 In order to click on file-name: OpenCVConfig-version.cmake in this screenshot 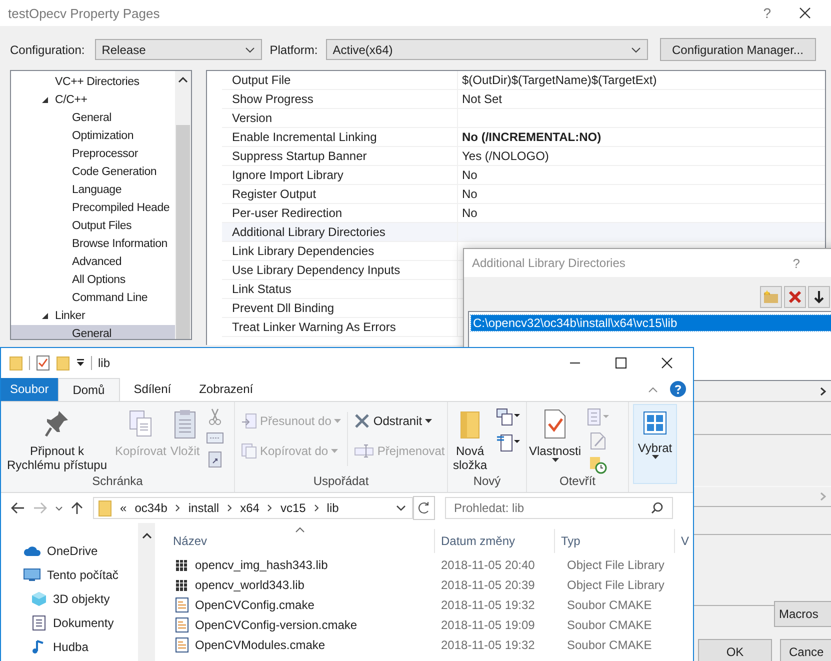, I will do `click(276, 625)`.